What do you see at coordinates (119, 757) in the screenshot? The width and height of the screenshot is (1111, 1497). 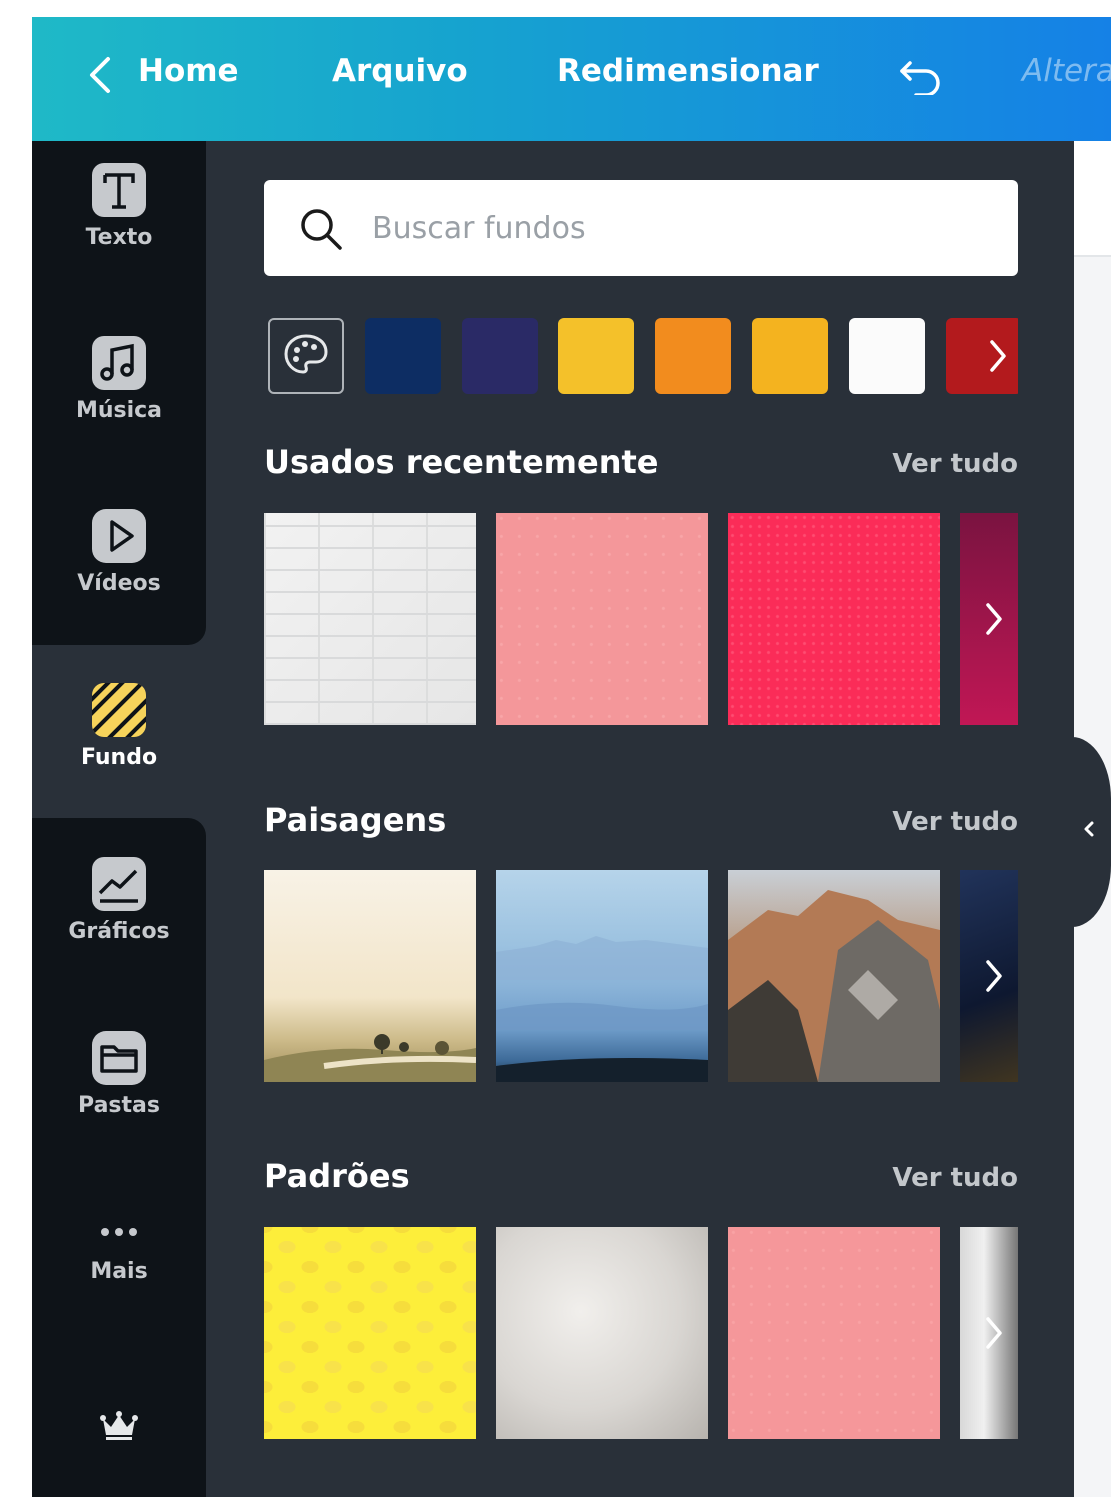 I see `sidebar-item-label: Fundo` at bounding box center [119, 757].